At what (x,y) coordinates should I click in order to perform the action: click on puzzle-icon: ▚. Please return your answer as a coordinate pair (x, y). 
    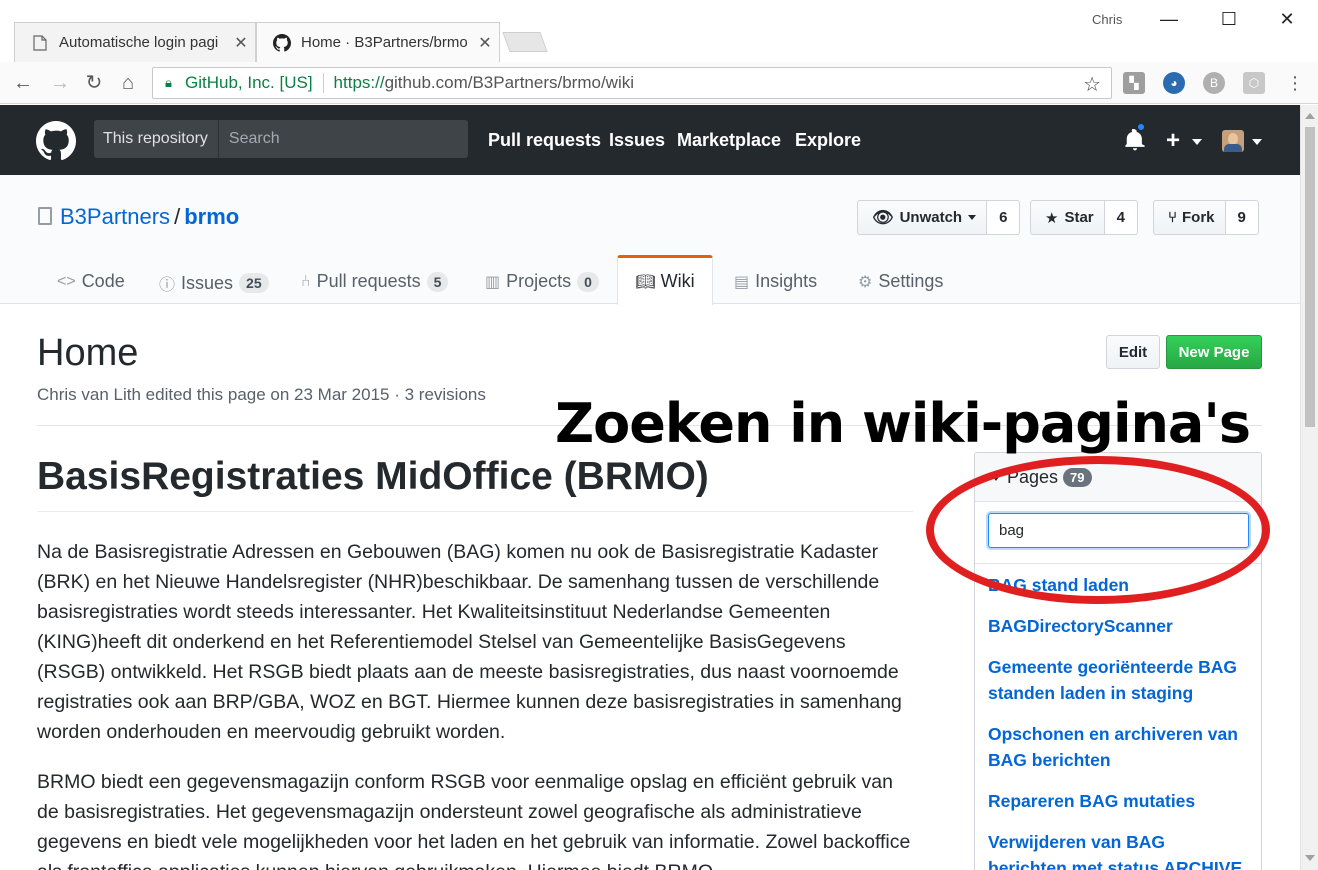
    Looking at the image, I should click on (1134, 83).